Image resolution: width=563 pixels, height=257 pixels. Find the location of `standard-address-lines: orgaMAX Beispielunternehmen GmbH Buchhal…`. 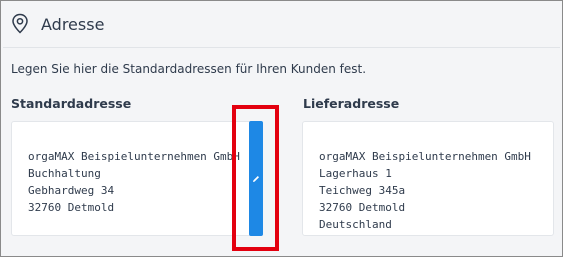

standard-address-lines: orgaMAX Beispielunternehmen GmbH Buchhal… is located at coordinates (134, 182).